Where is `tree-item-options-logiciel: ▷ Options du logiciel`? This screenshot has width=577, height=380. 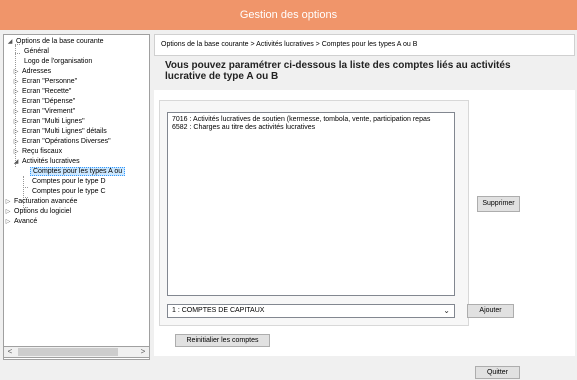 tree-item-options-logiciel: ▷ Options du logiciel is located at coordinates (38, 211).